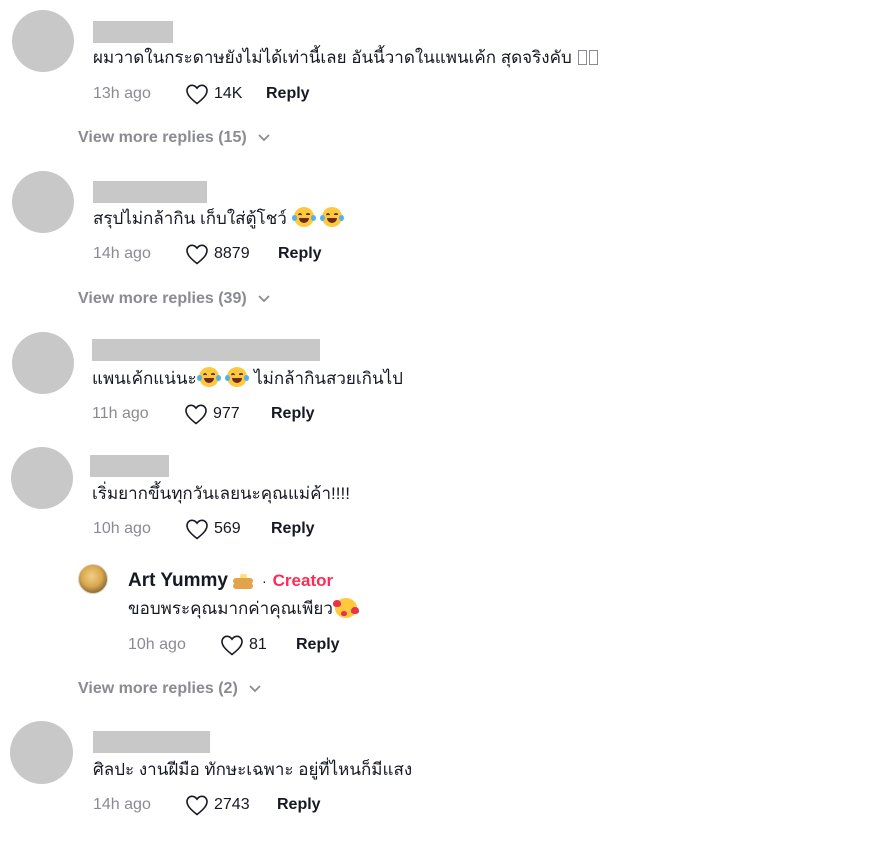 The image size is (873, 841). What do you see at coordinates (345, 608) in the screenshot?
I see `smiling-face-with-hearts-icon` at bounding box center [345, 608].